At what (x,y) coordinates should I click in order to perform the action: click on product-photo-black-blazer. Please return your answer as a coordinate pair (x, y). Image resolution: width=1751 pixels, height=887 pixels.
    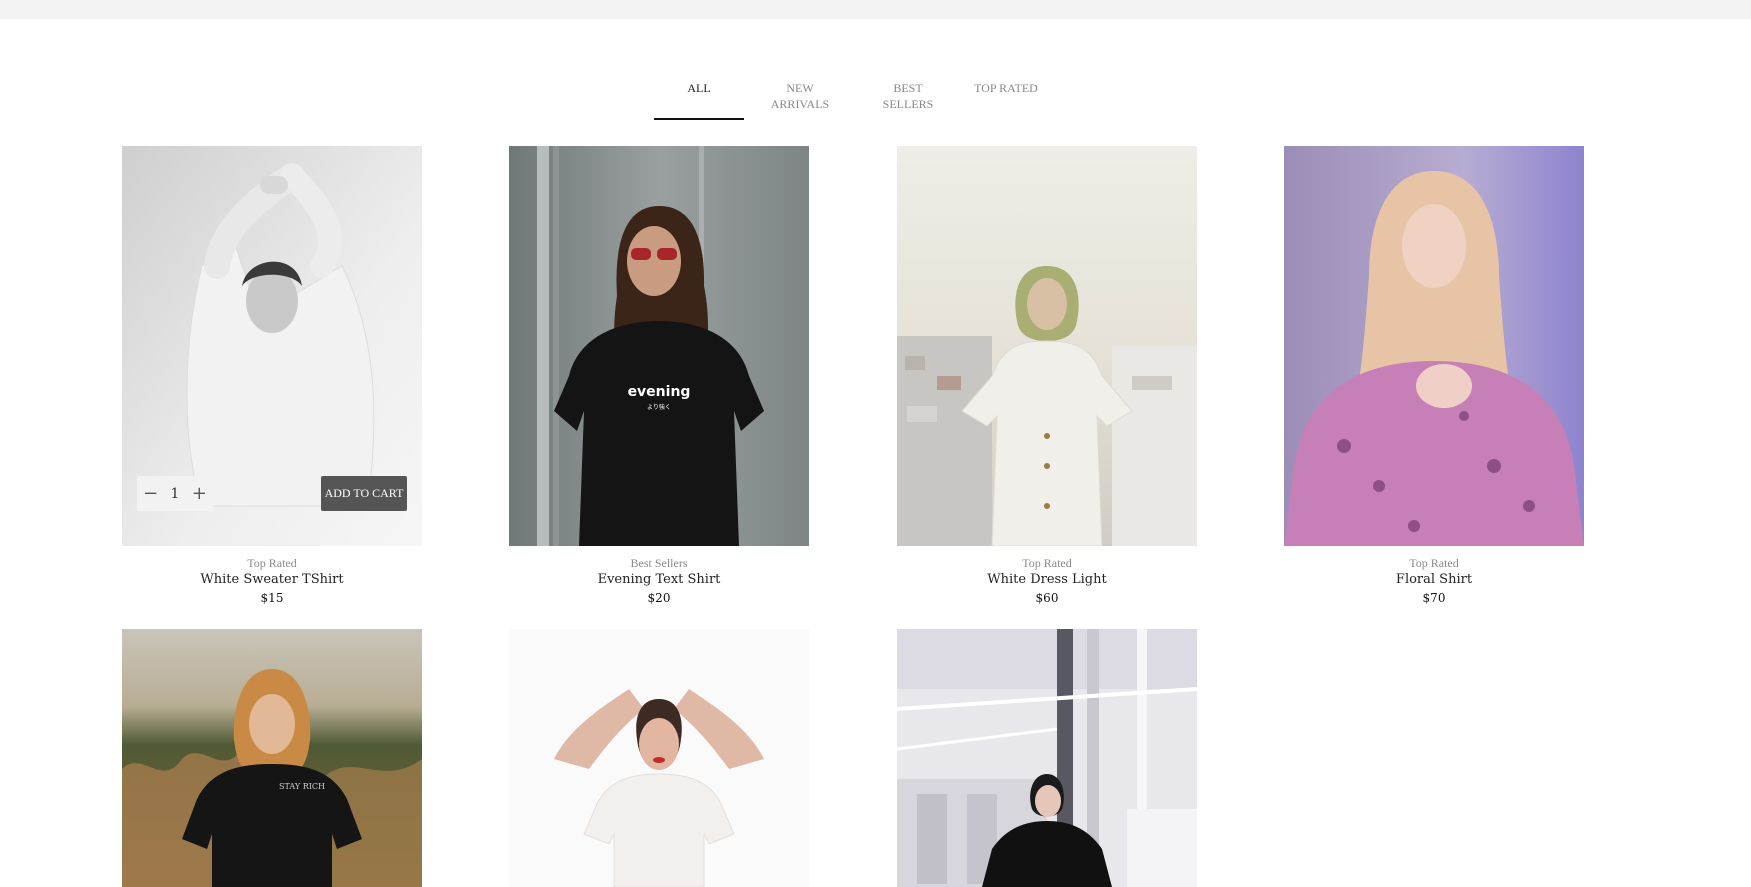
    Looking at the image, I should click on (1047, 758).